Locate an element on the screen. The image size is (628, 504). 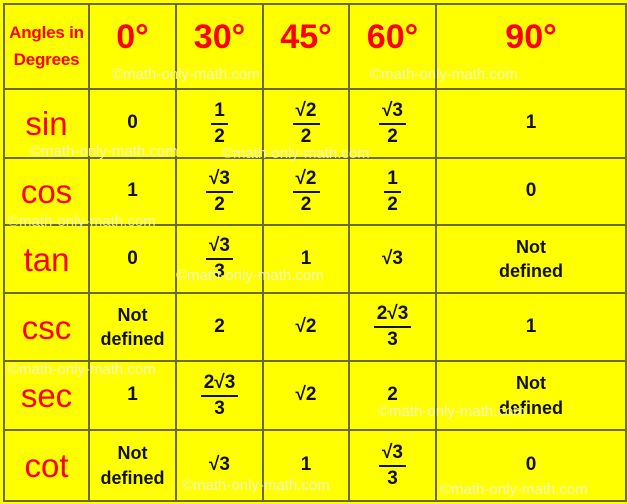
row-label-cell-sec: sec is located at coordinates (46, 395).